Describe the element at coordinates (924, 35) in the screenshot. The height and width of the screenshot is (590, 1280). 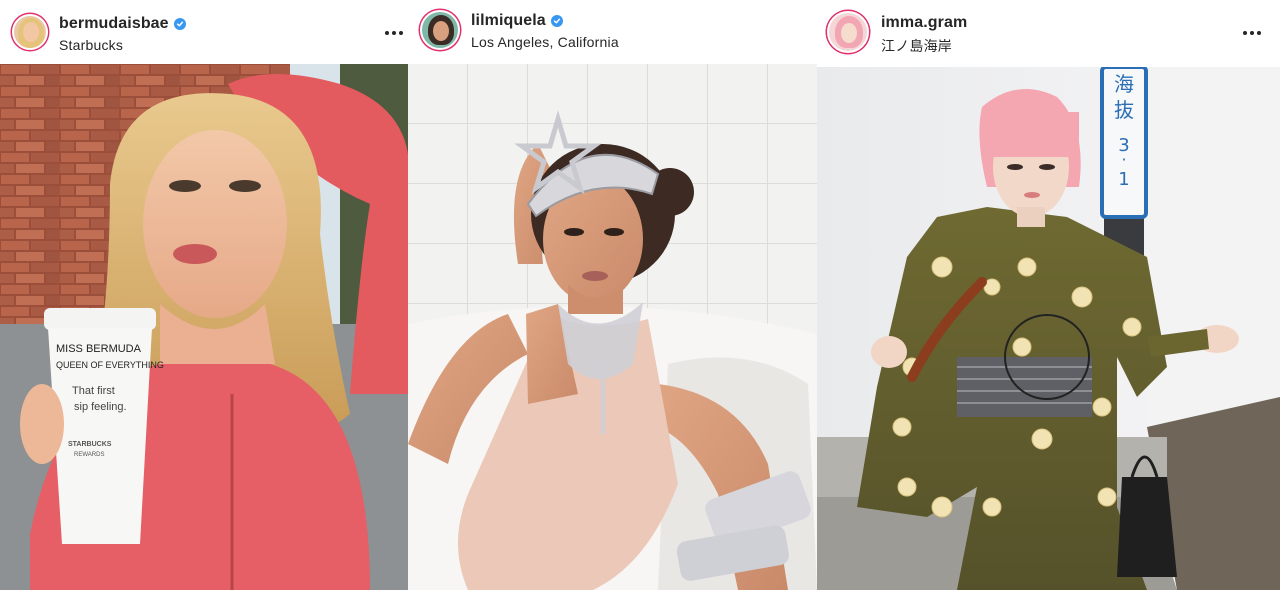
I see `post-names: imma.gram 江ノ島海岸` at that location.